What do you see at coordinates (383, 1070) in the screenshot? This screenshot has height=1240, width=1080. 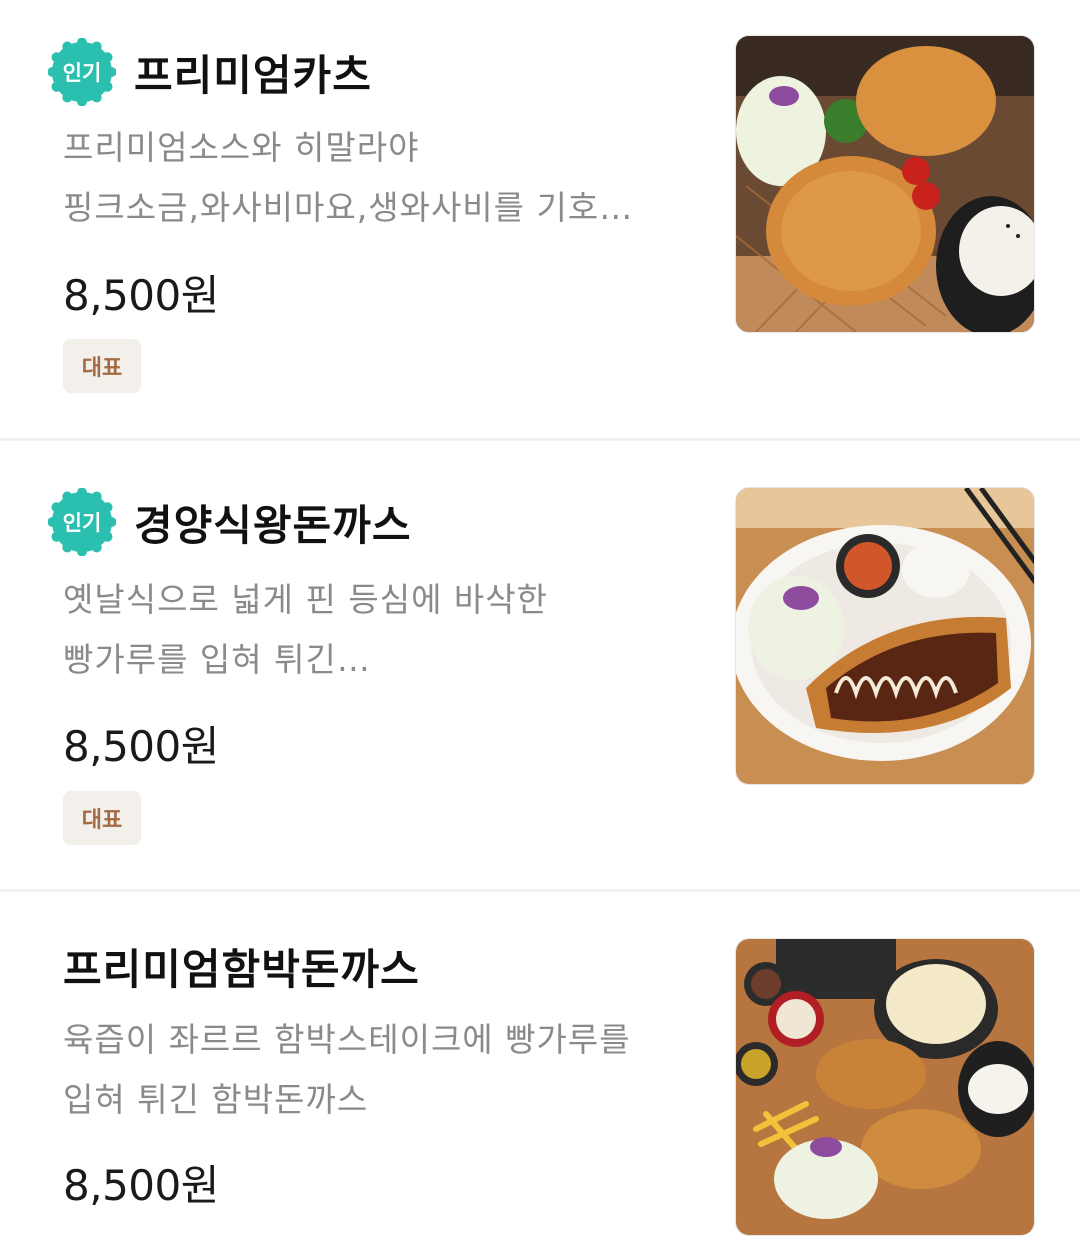 I see `menu-item-description: 육즙이 좌르르 함박스테이크에 빵가루를 입혀 튀긴 함박돈까스` at bounding box center [383, 1070].